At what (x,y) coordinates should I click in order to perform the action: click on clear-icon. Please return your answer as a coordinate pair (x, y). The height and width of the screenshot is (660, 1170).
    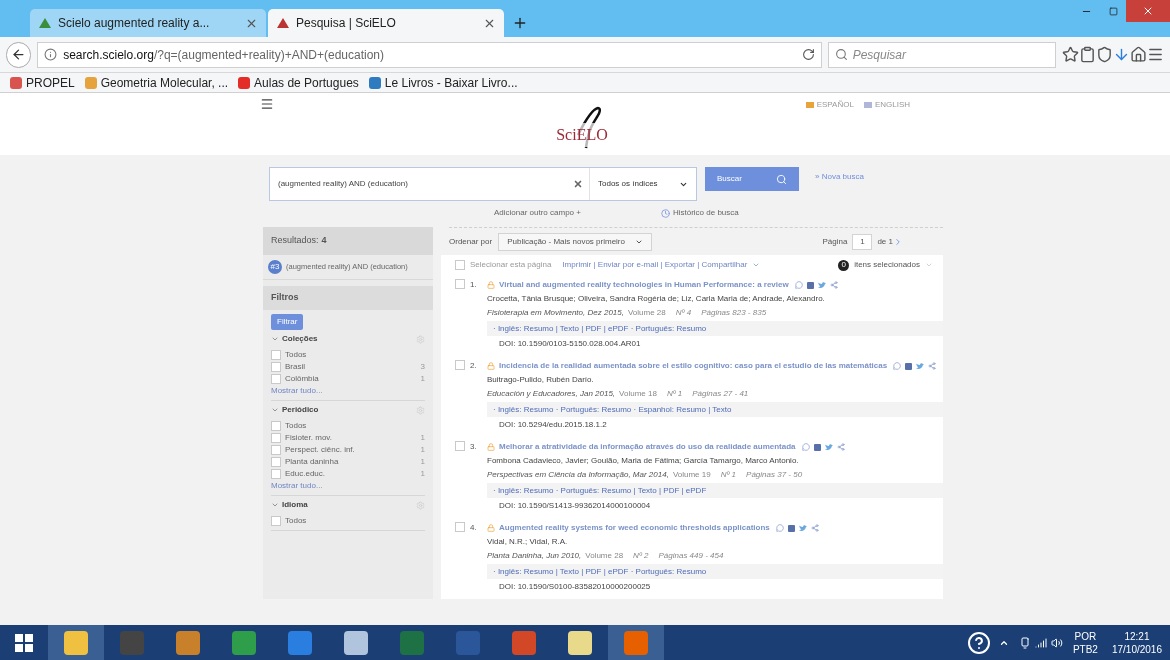
    Looking at the image, I should click on (578, 184).